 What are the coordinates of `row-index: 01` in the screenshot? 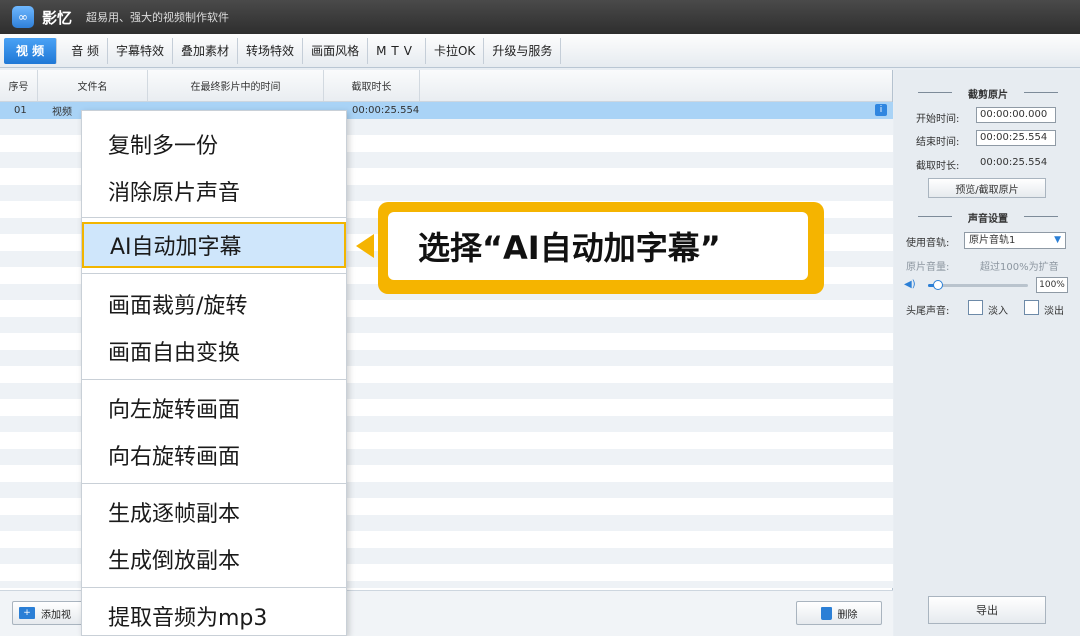 It's located at (20, 110).